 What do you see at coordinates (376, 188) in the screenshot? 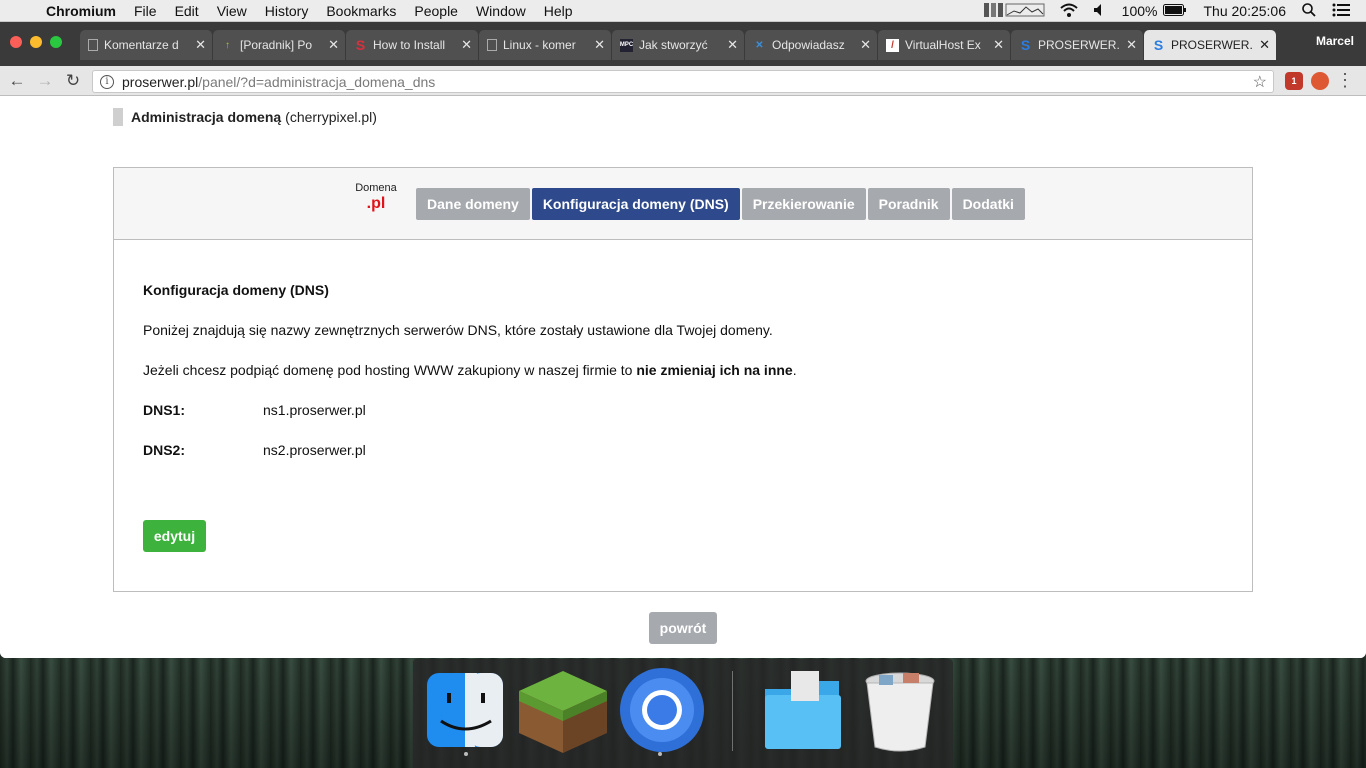
I see `domain-label-text: Domena` at bounding box center [376, 188].